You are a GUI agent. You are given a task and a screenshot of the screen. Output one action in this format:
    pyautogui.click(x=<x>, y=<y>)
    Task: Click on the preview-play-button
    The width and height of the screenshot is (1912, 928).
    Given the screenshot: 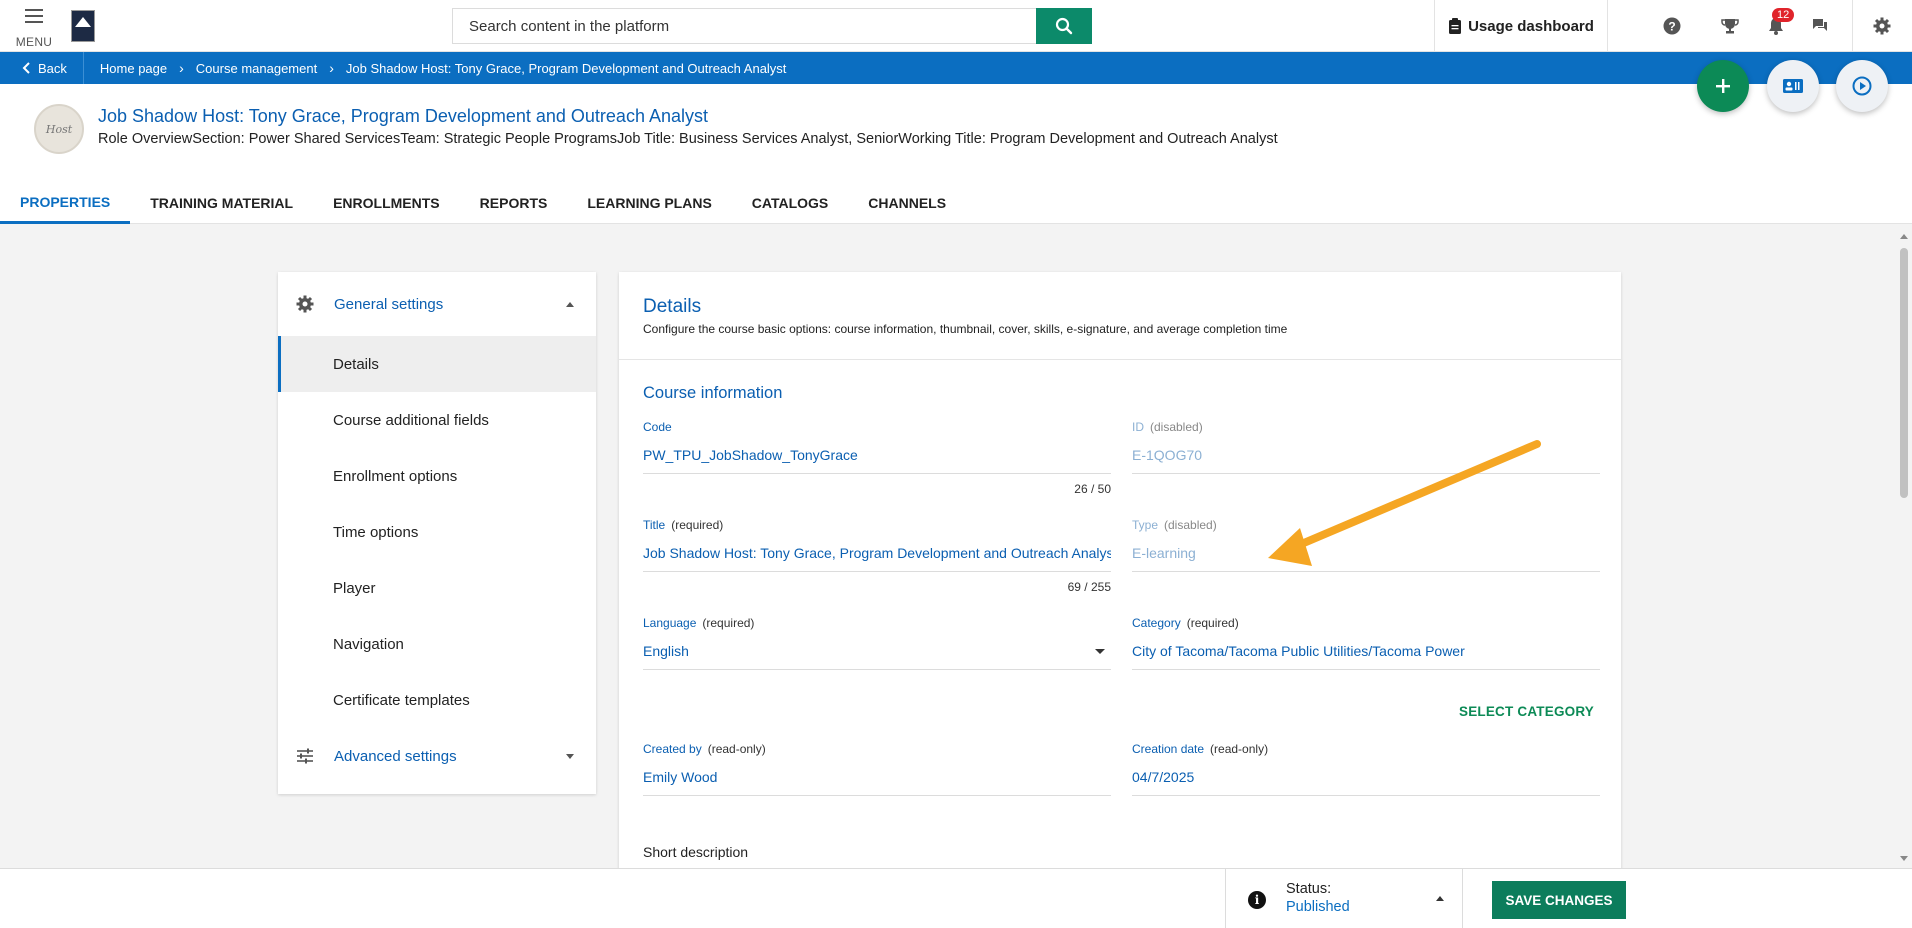 What is the action you would take?
    pyautogui.click(x=1862, y=86)
    